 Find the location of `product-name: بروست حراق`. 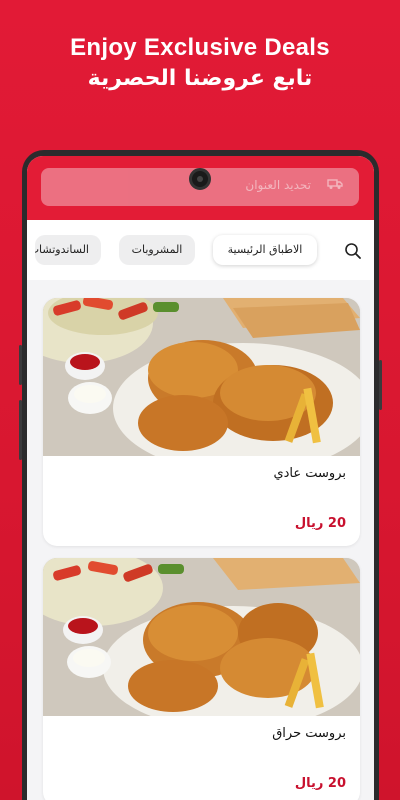

product-name: بروست حراق is located at coordinates (309, 733).